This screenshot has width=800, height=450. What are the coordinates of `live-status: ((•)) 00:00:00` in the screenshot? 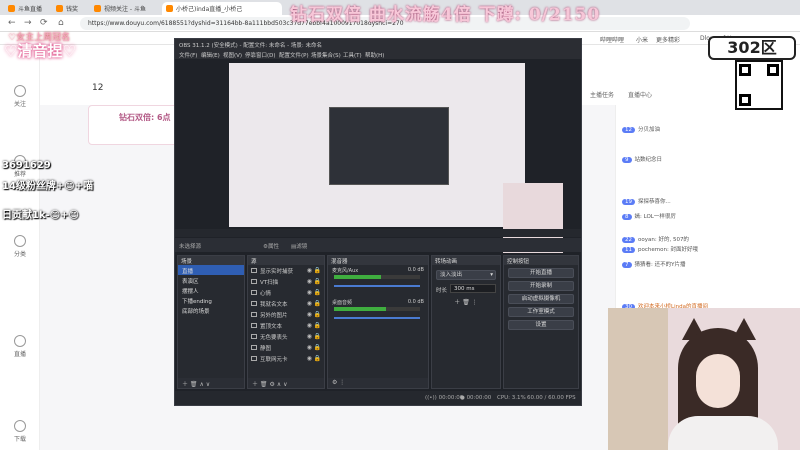 It's located at (444, 398).